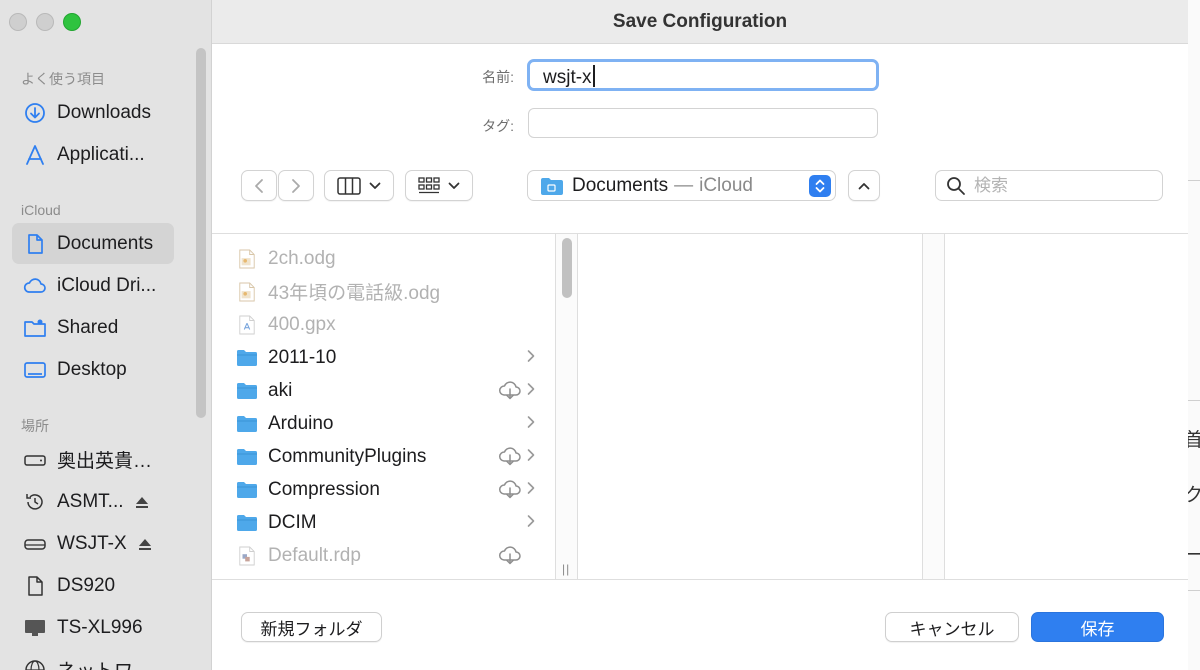  I want to click on sidebar-item-label: Shared, so click(88, 327).